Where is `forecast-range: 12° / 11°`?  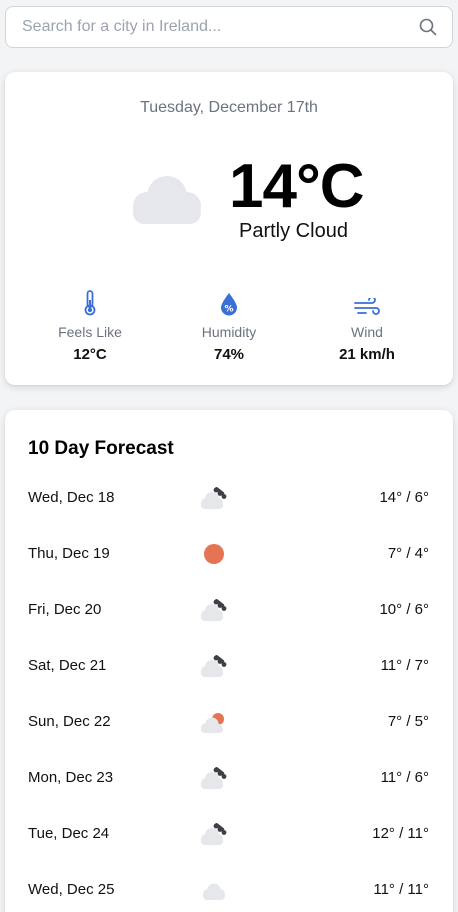 forecast-range: 12° / 11° is located at coordinates (400, 833).